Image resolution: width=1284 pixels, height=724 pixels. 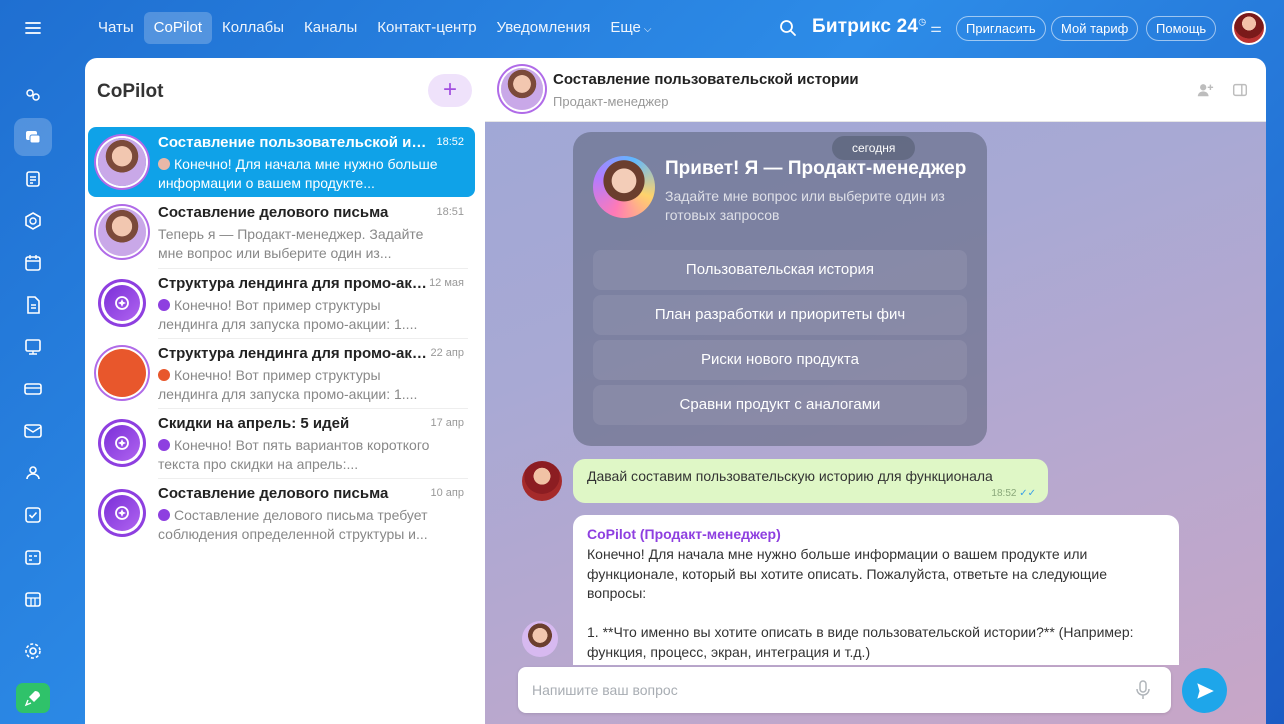 I want to click on nav-chats: Чаты, so click(x=116, y=28).